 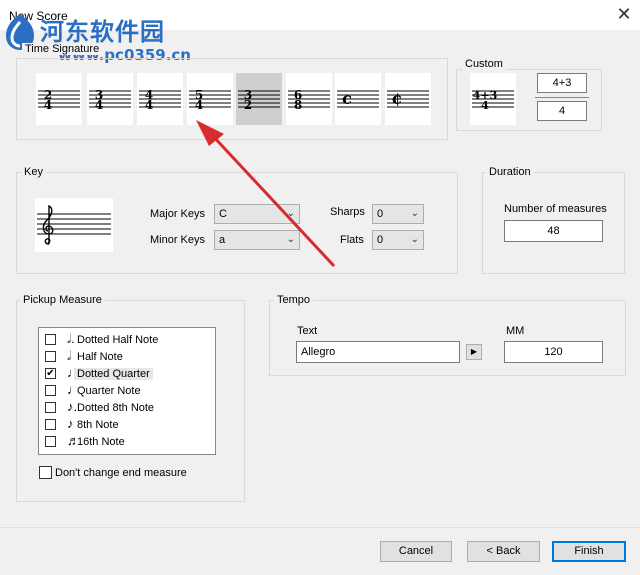 What do you see at coordinates (352, 240) in the screenshot?
I see `flats-label: Flats` at bounding box center [352, 240].